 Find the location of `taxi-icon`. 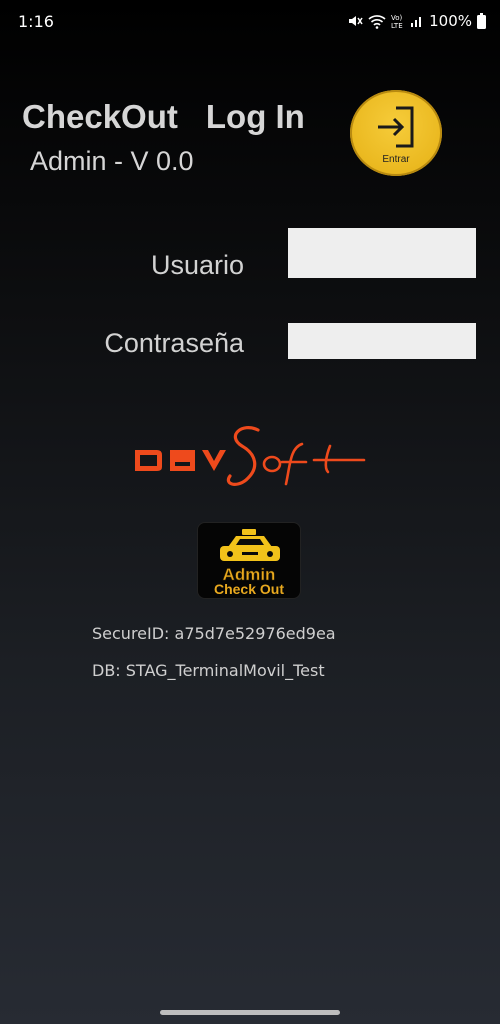

taxi-icon is located at coordinates (250, 545).